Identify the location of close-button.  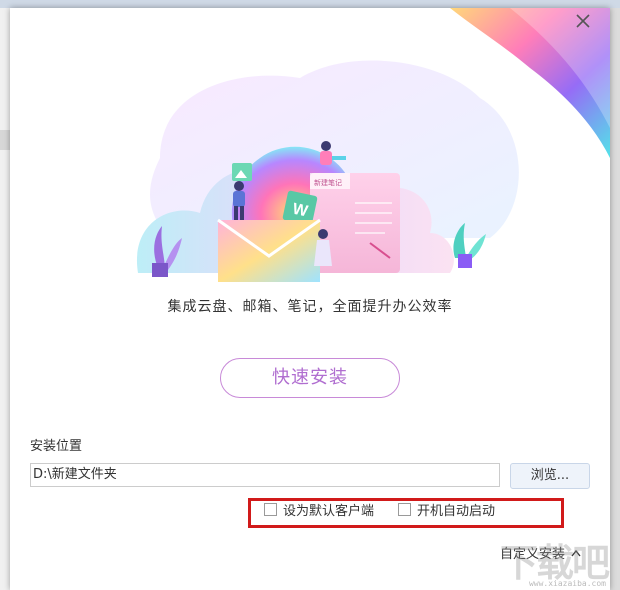
(588, 26).